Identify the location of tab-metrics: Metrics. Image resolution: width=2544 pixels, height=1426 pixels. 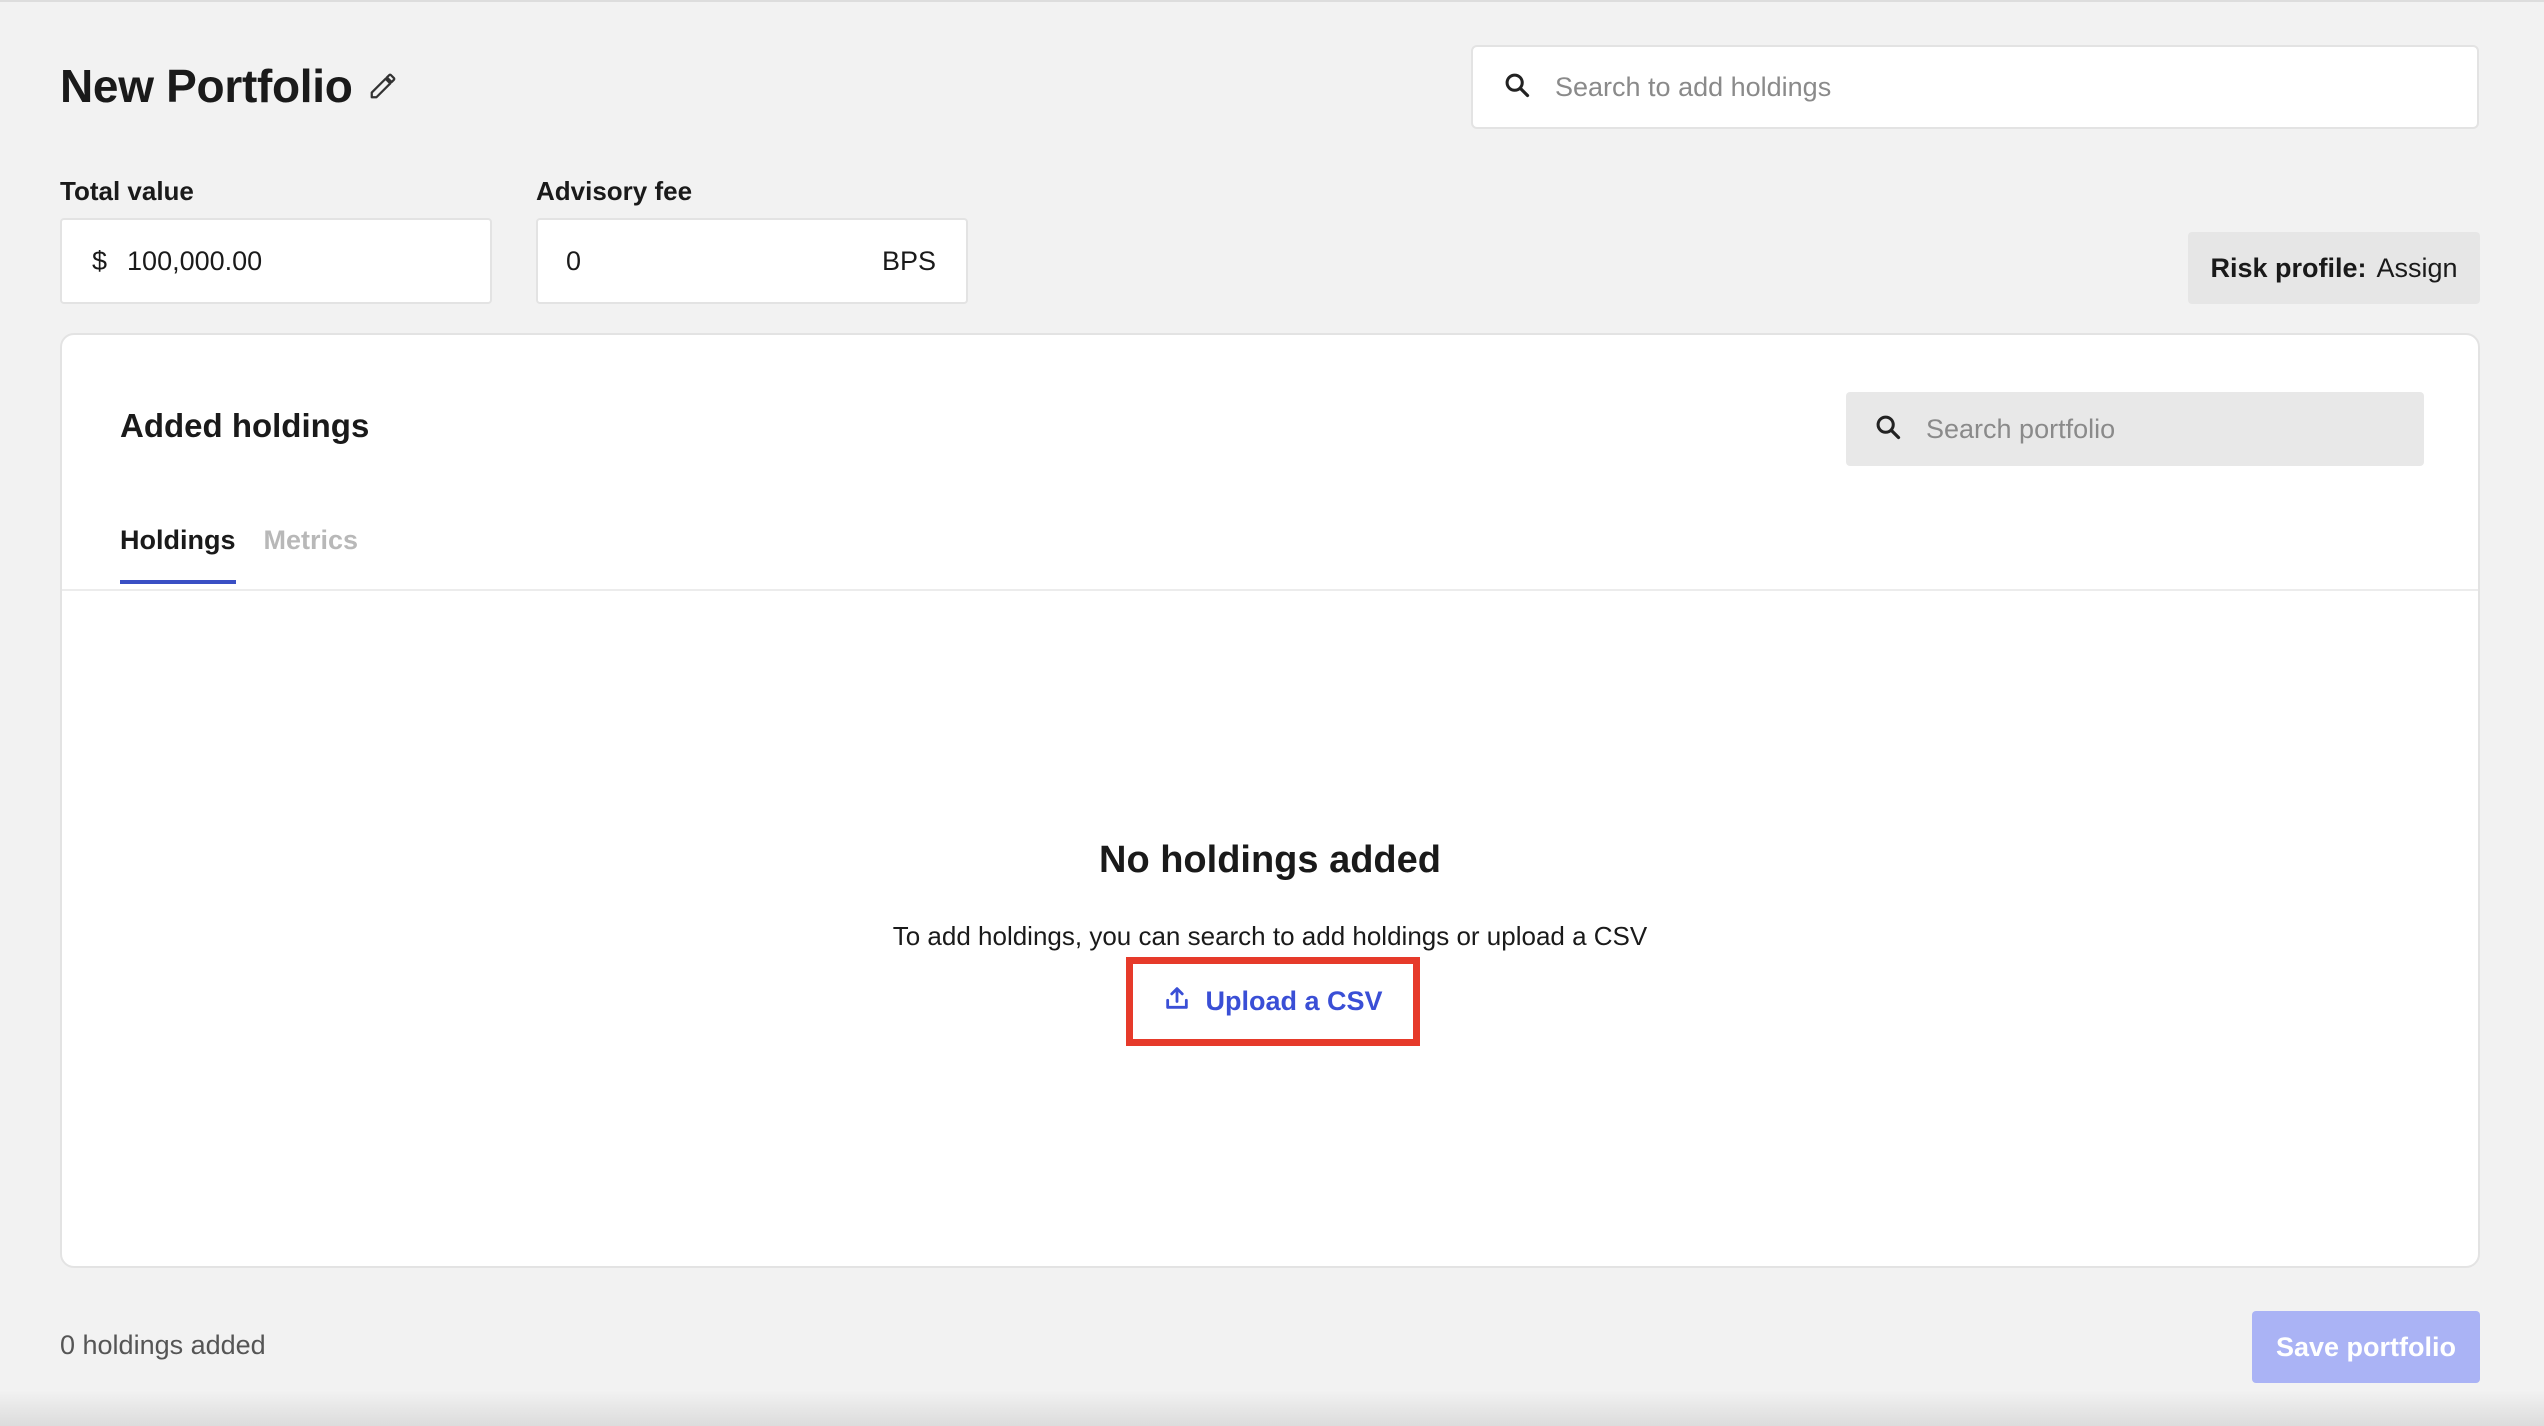
(311, 554).